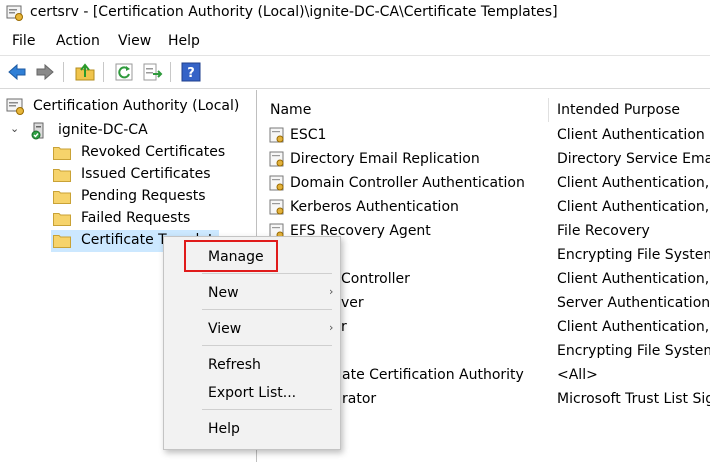 The height and width of the screenshot is (462, 710). What do you see at coordinates (136, 106) in the screenshot?
I see `tree-root-label: Certification Authority (Local)` at bounding box center [136, 106].